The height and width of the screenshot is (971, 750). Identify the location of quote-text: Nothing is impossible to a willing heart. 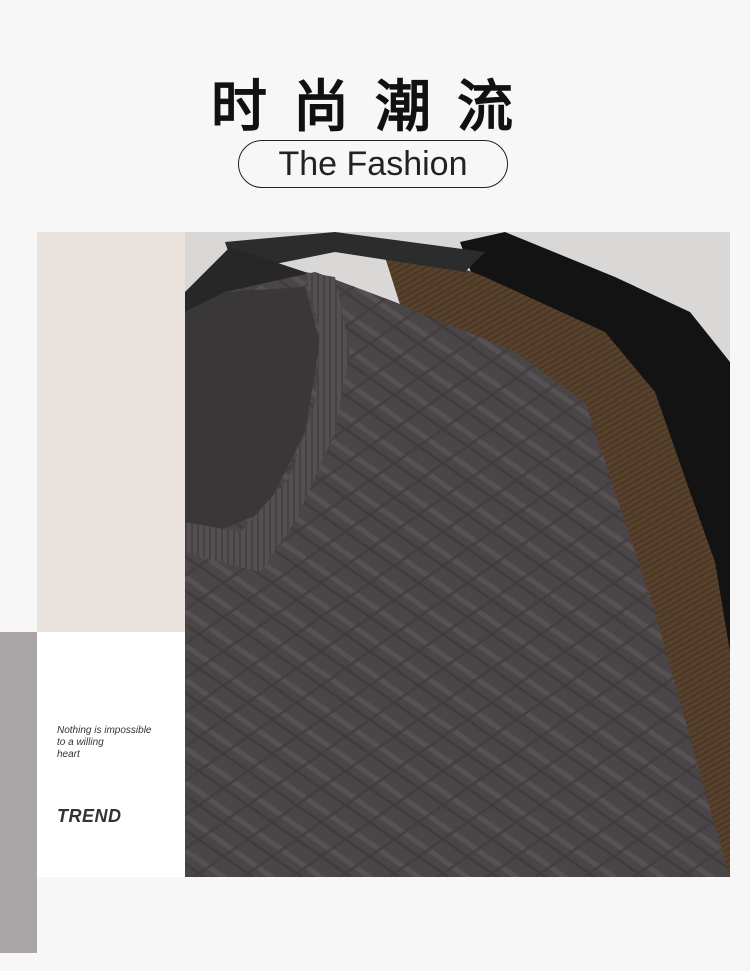
(117, 743).